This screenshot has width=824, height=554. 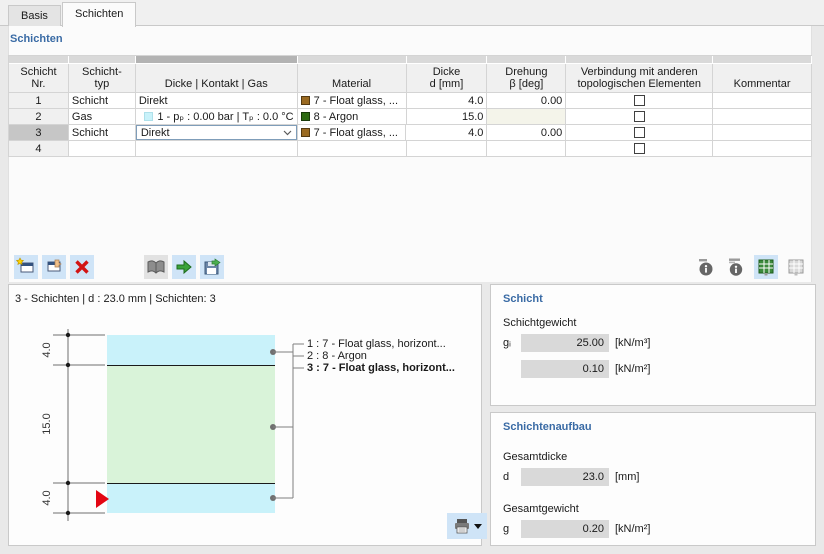 I want to click on material-cell: 8 - Argon, so click(x=352, y=117).